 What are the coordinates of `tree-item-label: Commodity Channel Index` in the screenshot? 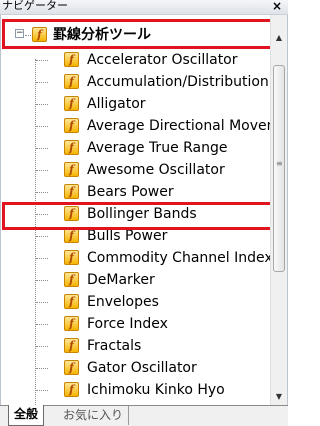 It's located at (180, 258).